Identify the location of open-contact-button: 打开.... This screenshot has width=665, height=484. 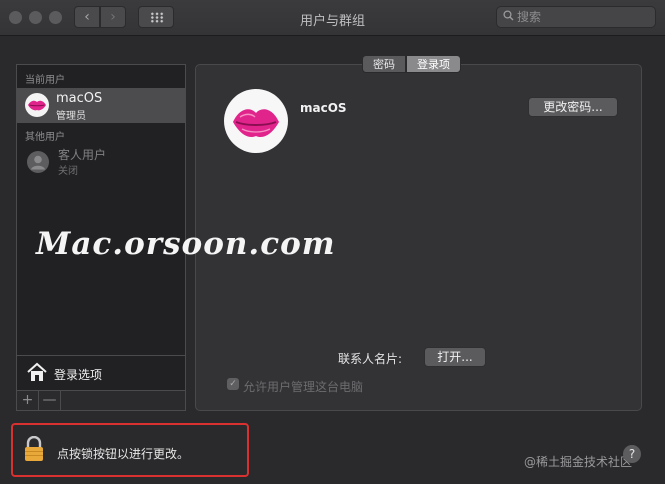
(455, 357).